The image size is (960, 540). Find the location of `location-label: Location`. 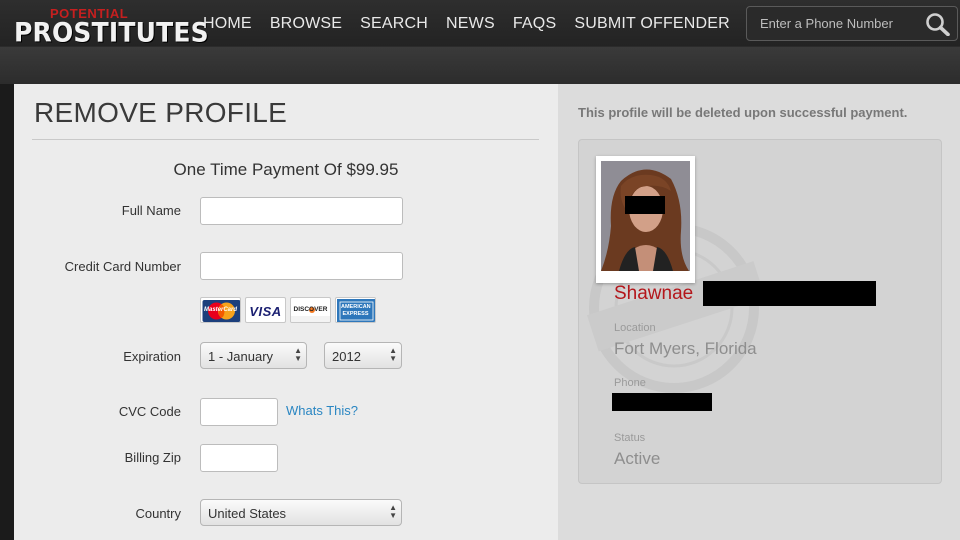

location-label: Location is located at coordinates (635, 328).